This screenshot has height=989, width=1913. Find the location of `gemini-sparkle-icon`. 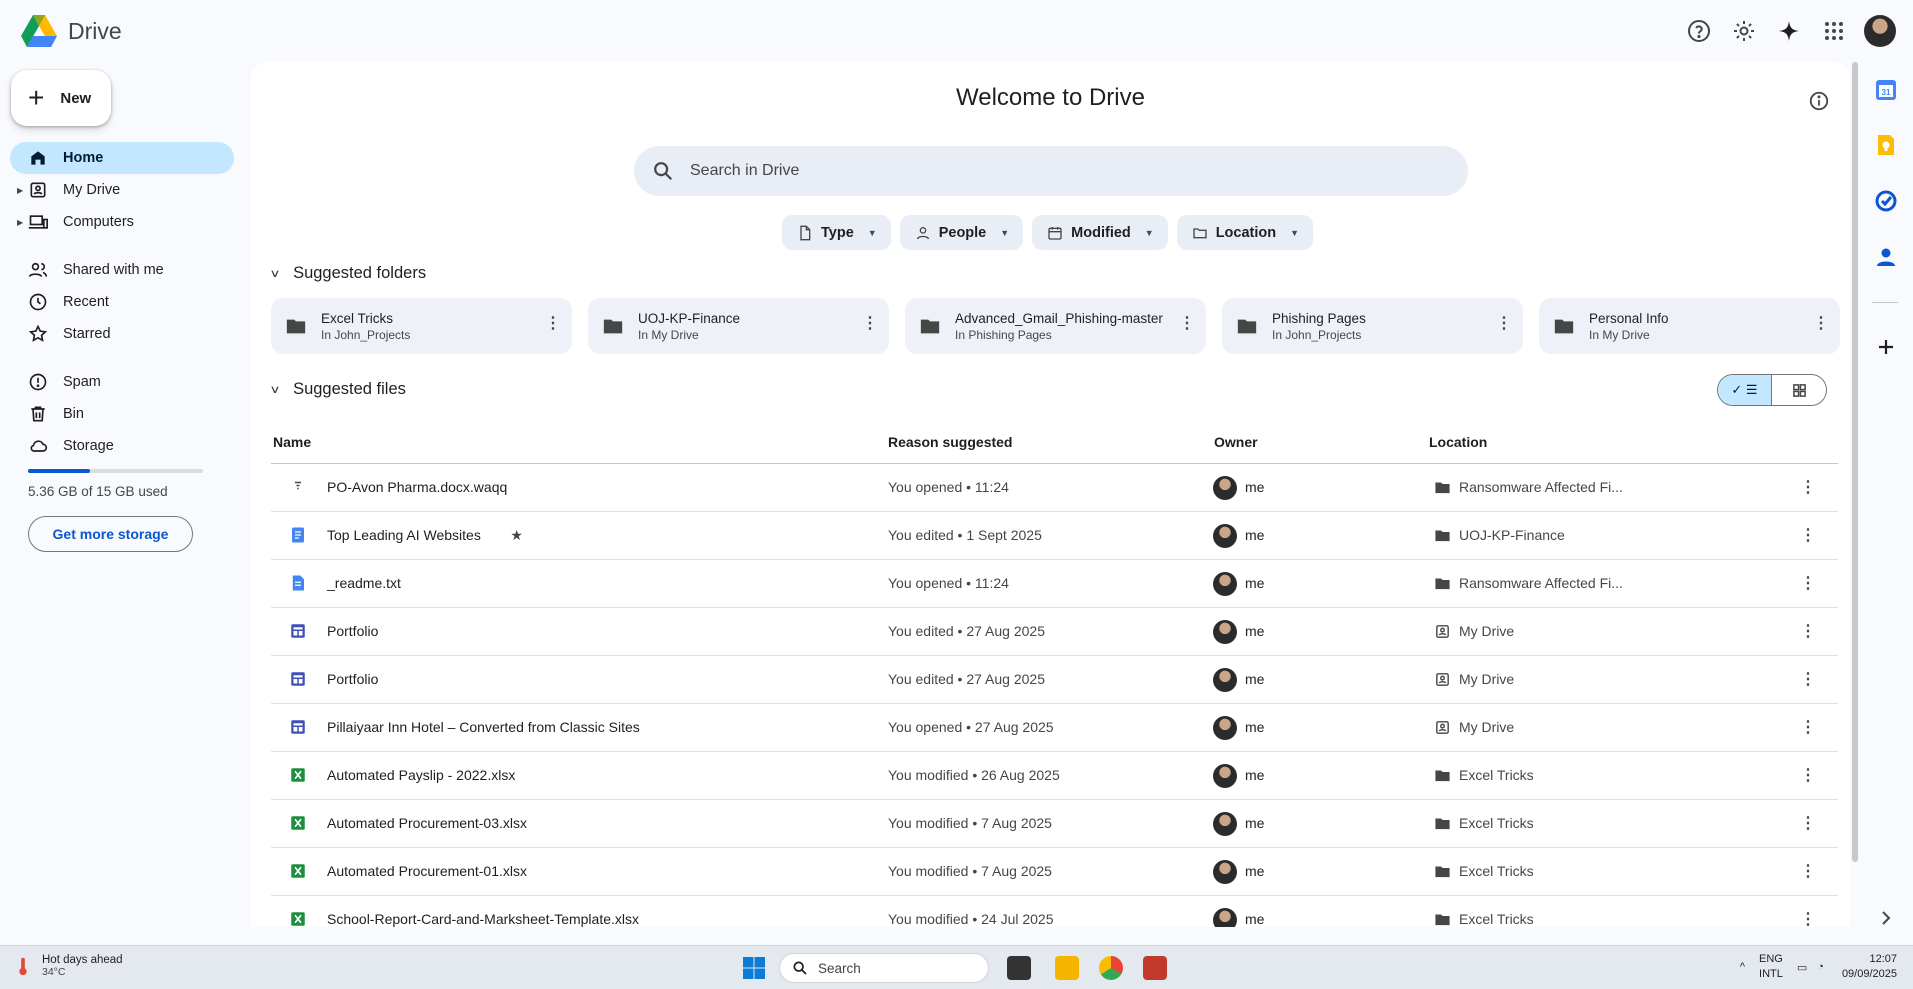

gemini-sparkle-icon is located at coordinates (1789, 31).